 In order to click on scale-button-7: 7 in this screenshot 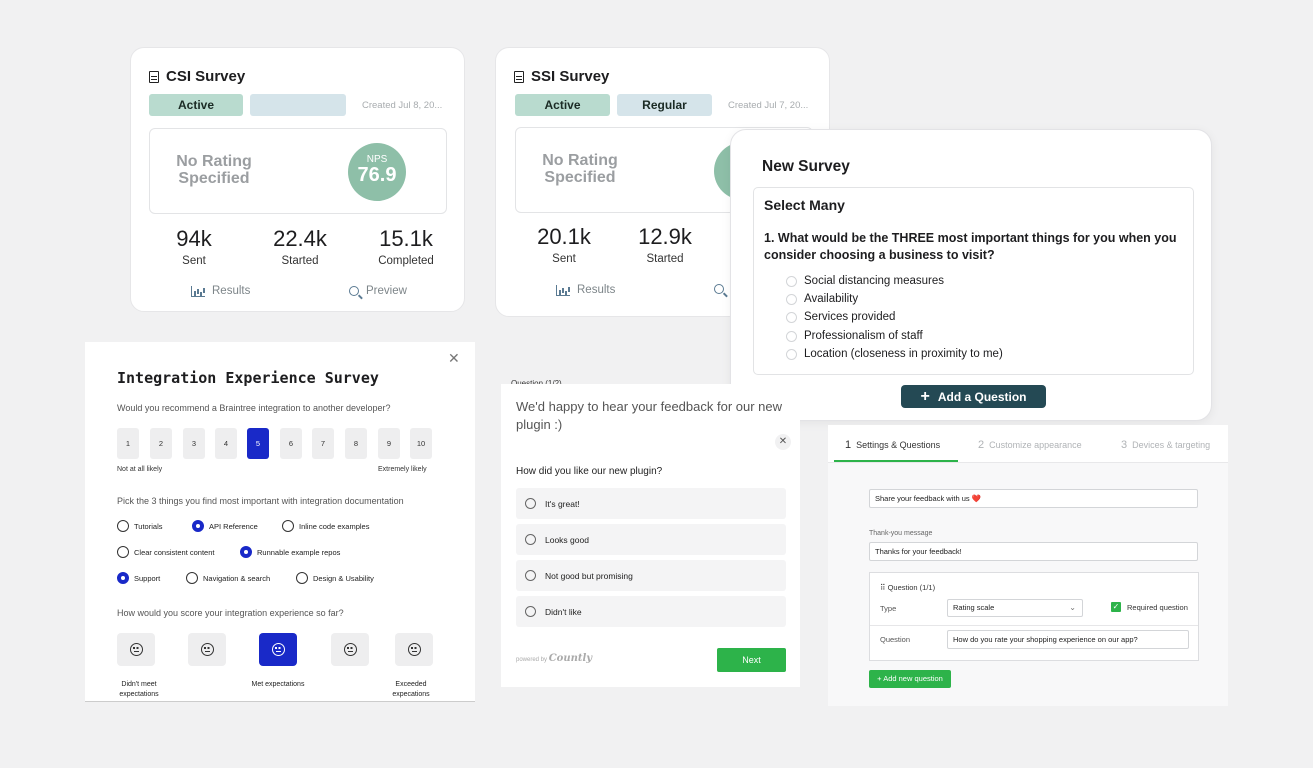, I will do `click(323, 443)`.